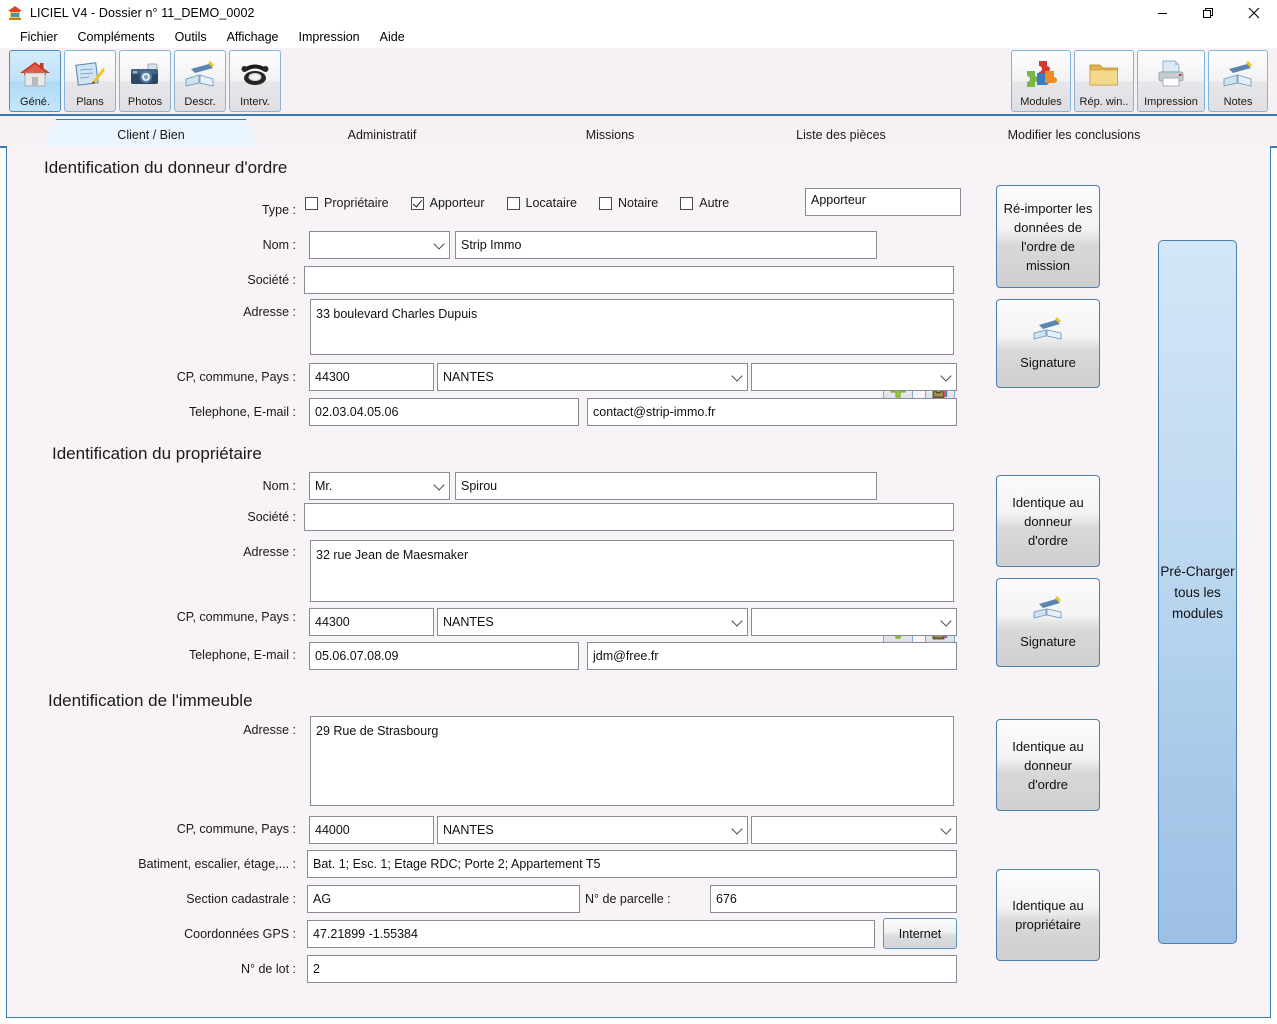  I want to click on signature-donneur-button: Signature, so click(1048, 343).